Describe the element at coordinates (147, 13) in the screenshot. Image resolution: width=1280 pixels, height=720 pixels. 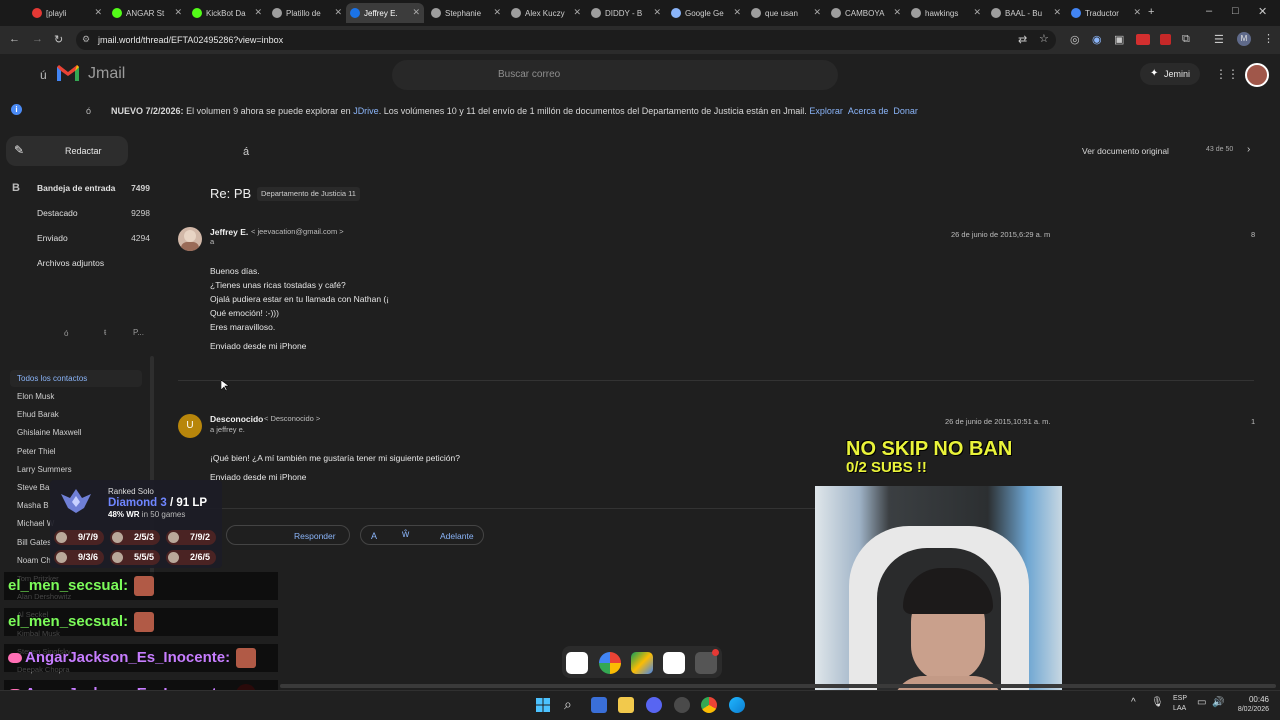
I see `browser-tab: ANGAR St ✕` at that location.